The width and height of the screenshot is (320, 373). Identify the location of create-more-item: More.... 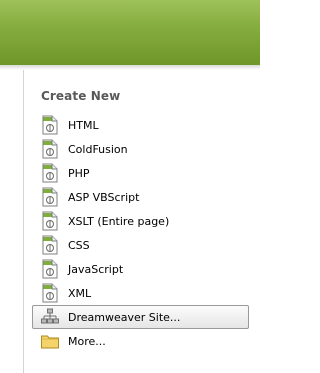
(145, 341).